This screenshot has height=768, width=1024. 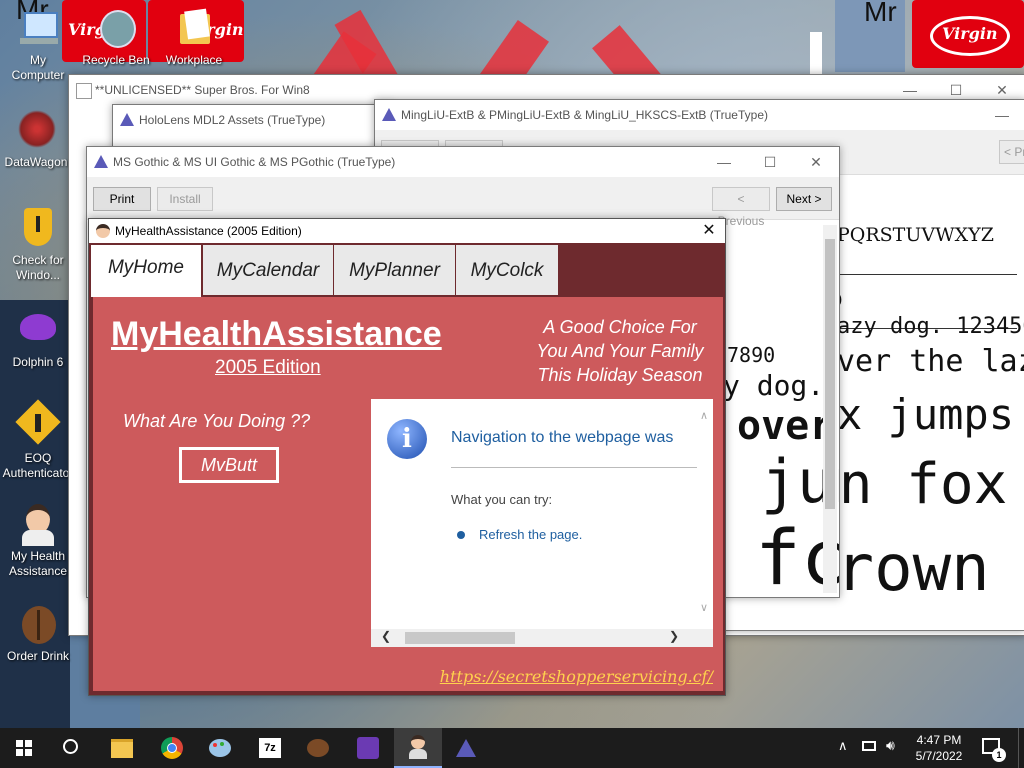 I want to click on chrome-icon, so click(x=172, y=748).